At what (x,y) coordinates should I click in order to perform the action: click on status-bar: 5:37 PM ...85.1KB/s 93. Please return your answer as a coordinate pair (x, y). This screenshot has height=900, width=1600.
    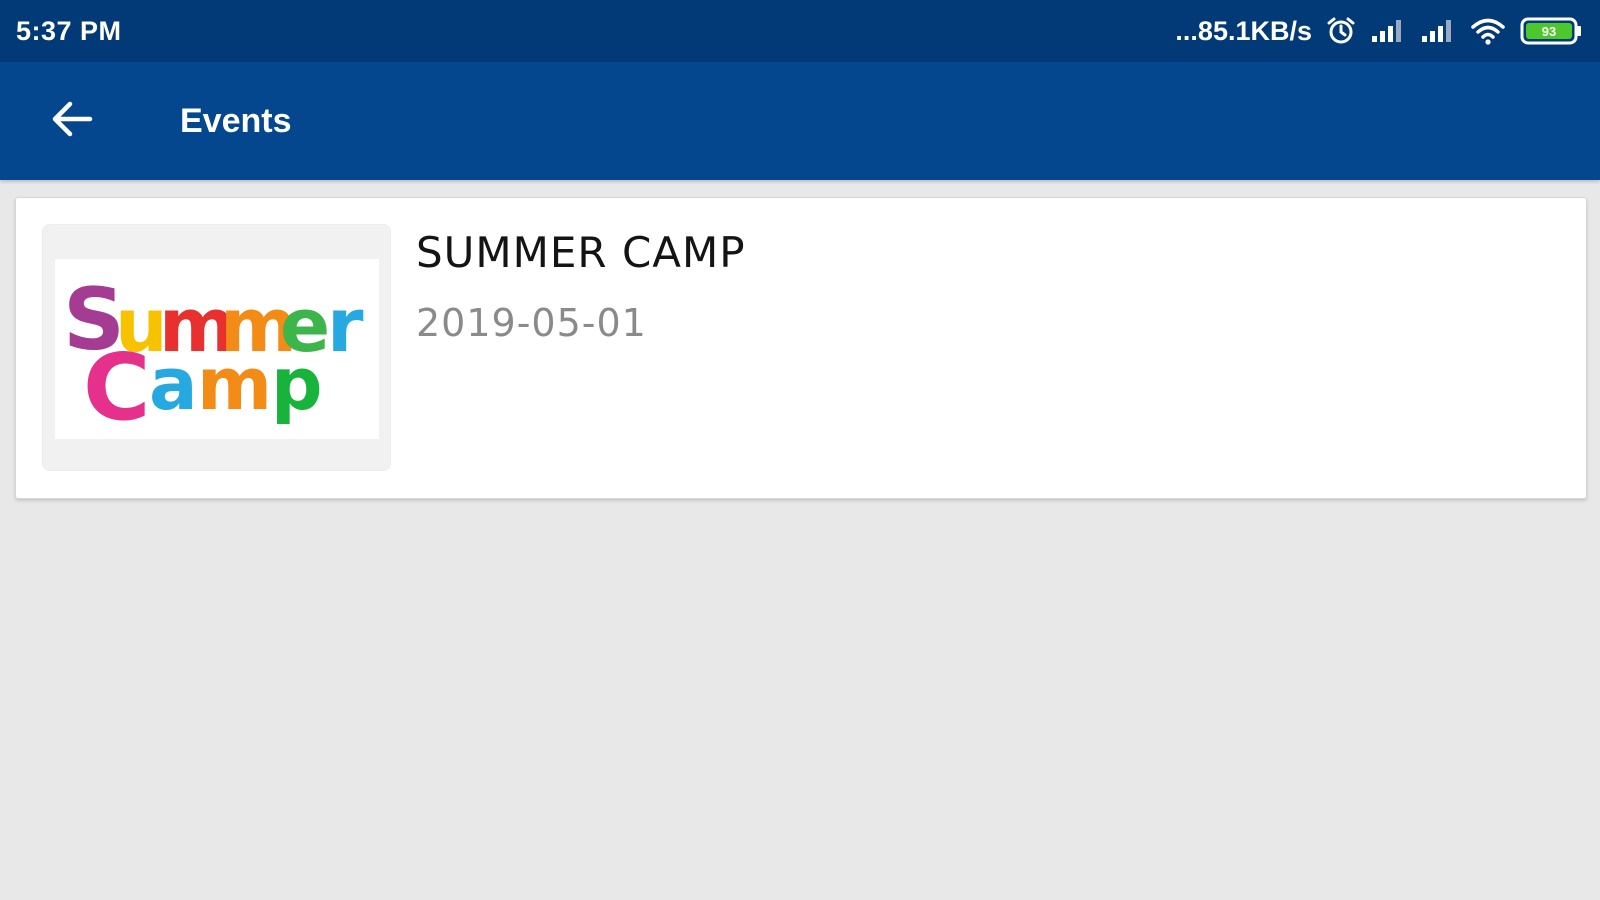
    Looking at the image, I should click on (800, 31).